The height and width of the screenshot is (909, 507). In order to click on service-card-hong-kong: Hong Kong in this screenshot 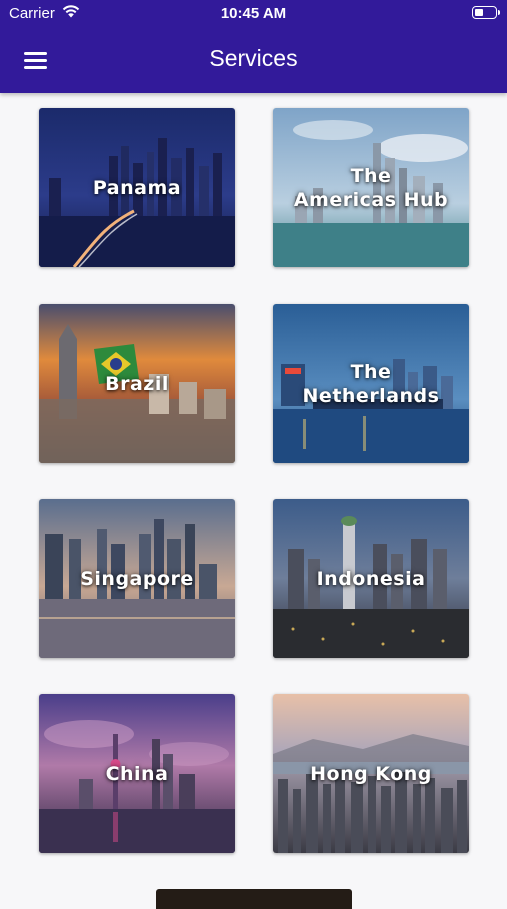, I will do `click(371, 773)`.